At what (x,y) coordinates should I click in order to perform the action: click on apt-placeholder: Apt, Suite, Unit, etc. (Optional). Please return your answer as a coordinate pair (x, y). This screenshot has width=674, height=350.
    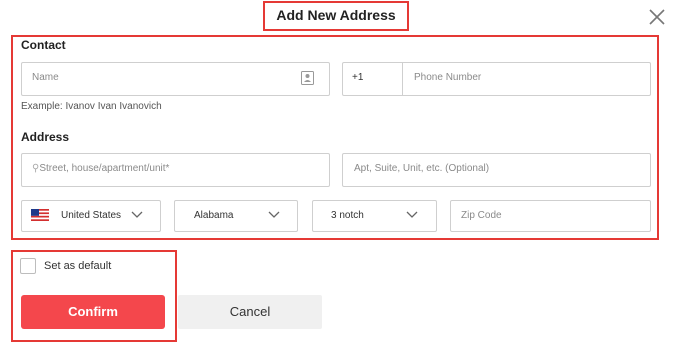
    Looking at the image, I should click on (422, 168).